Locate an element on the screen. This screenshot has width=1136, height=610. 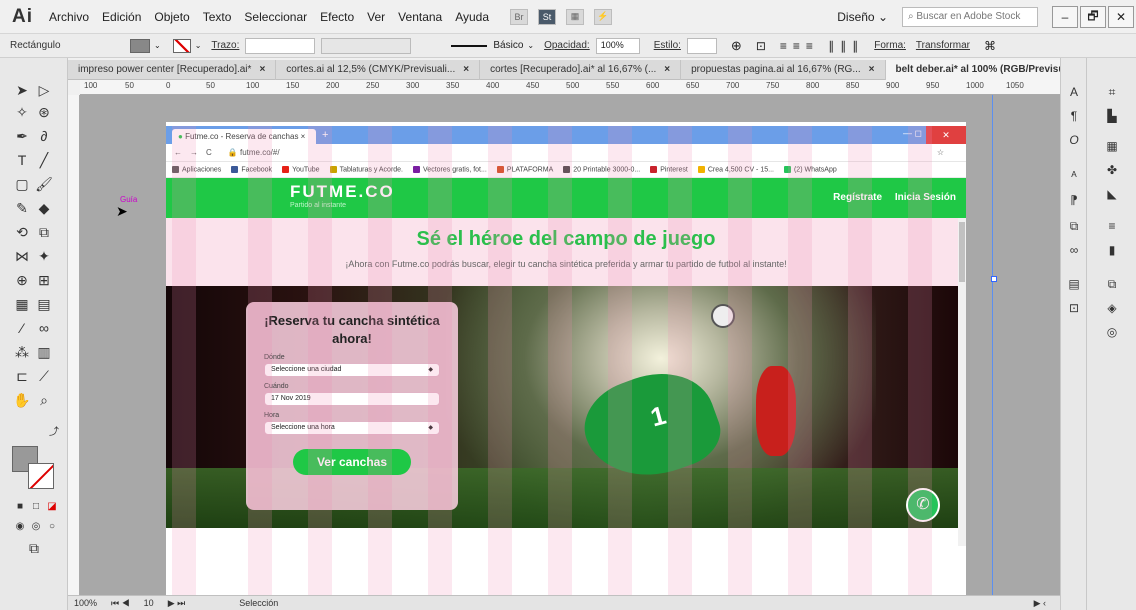
tab-document-1: impreso power center [Recuperado].ai* × is located at coordinates (172, 69).